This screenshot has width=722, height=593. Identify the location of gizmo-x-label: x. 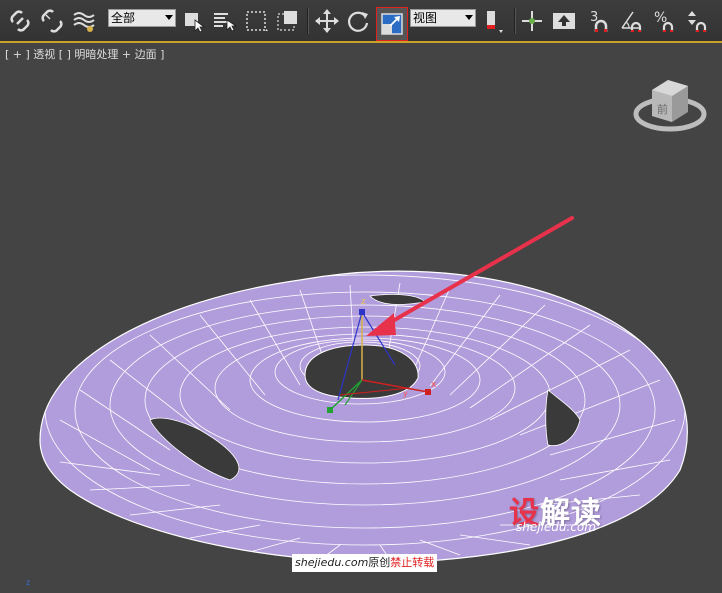
(434, 385).